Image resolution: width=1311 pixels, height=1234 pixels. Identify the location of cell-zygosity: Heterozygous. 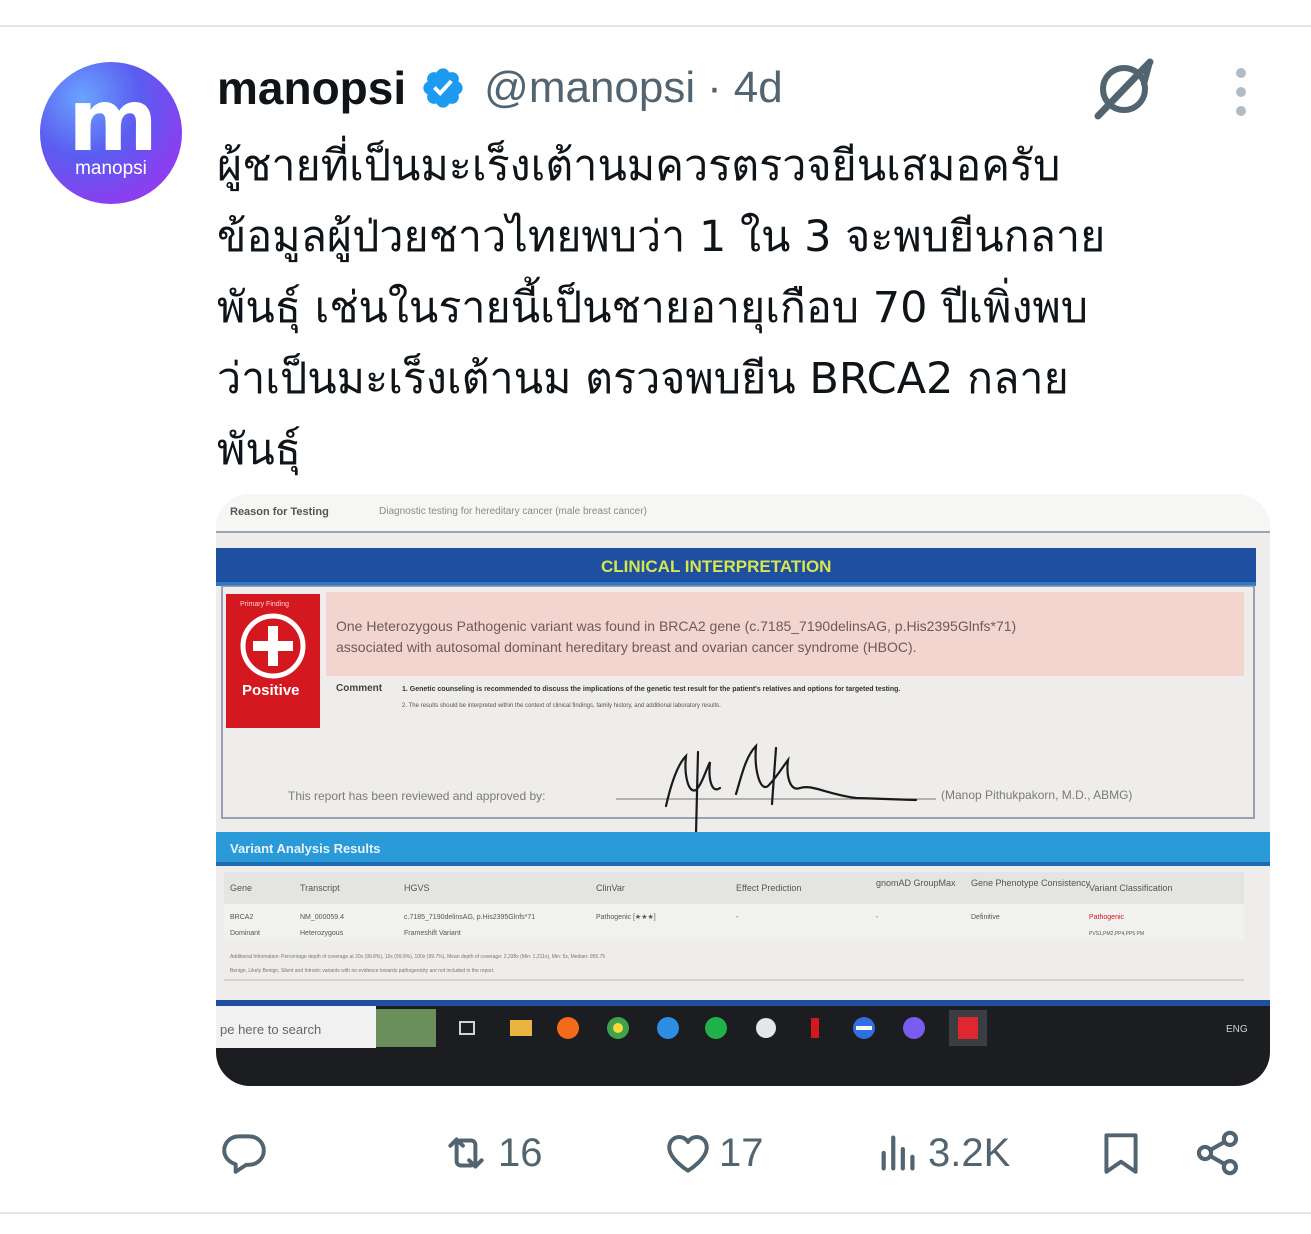
(322, 933).